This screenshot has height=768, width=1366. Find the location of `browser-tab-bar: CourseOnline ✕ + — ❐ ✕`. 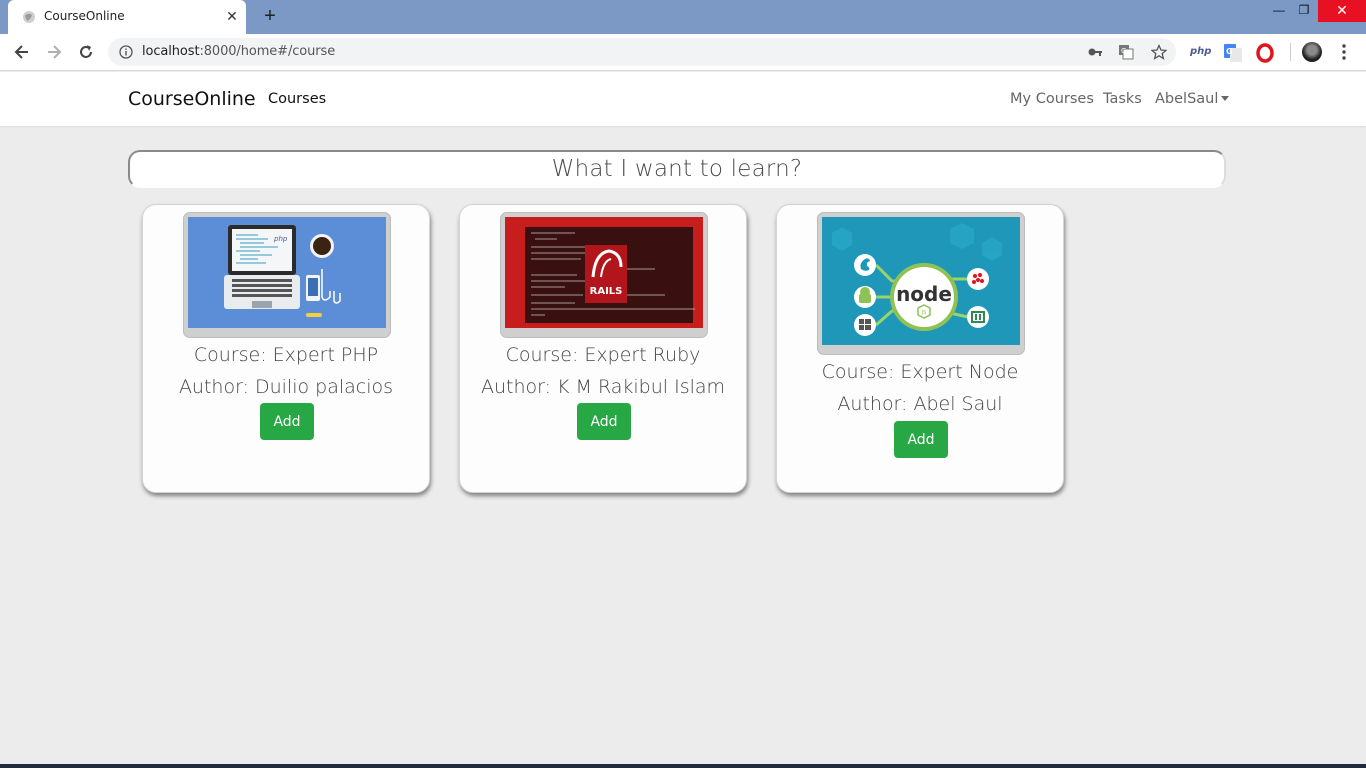

browser-tab-bar: CourseOnline ✕ + — ❐ ✕ is located at coordinates (683, 17).